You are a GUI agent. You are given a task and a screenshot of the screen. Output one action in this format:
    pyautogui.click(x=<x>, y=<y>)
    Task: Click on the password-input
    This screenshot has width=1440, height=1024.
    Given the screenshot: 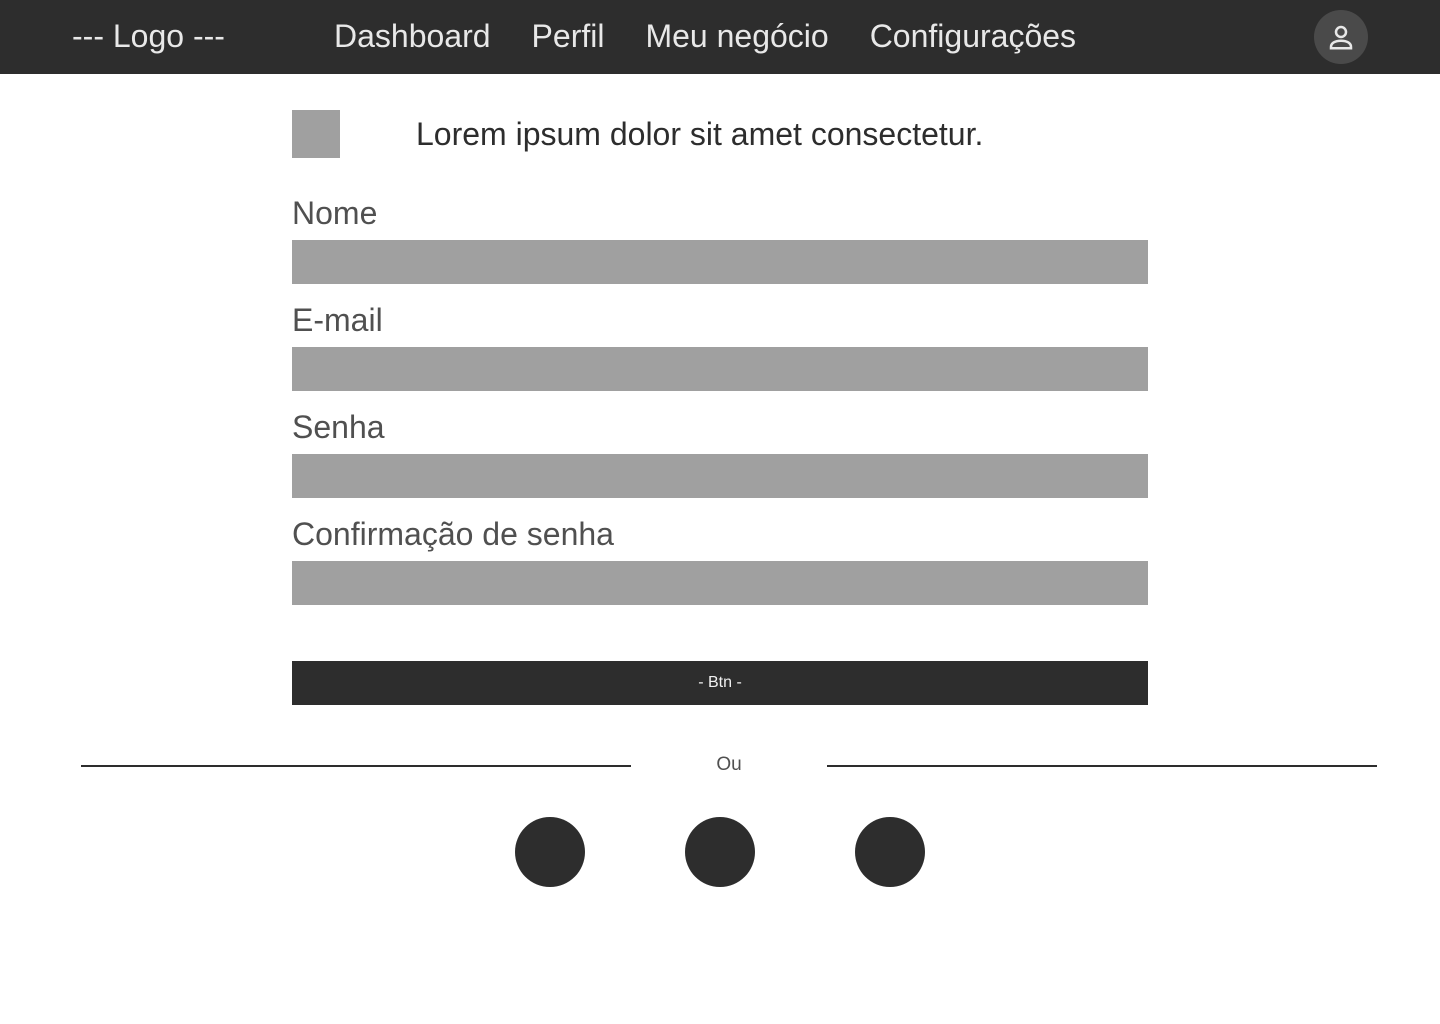 What is the action you would take?
    pyautogui.click(x=720, y=476)
    